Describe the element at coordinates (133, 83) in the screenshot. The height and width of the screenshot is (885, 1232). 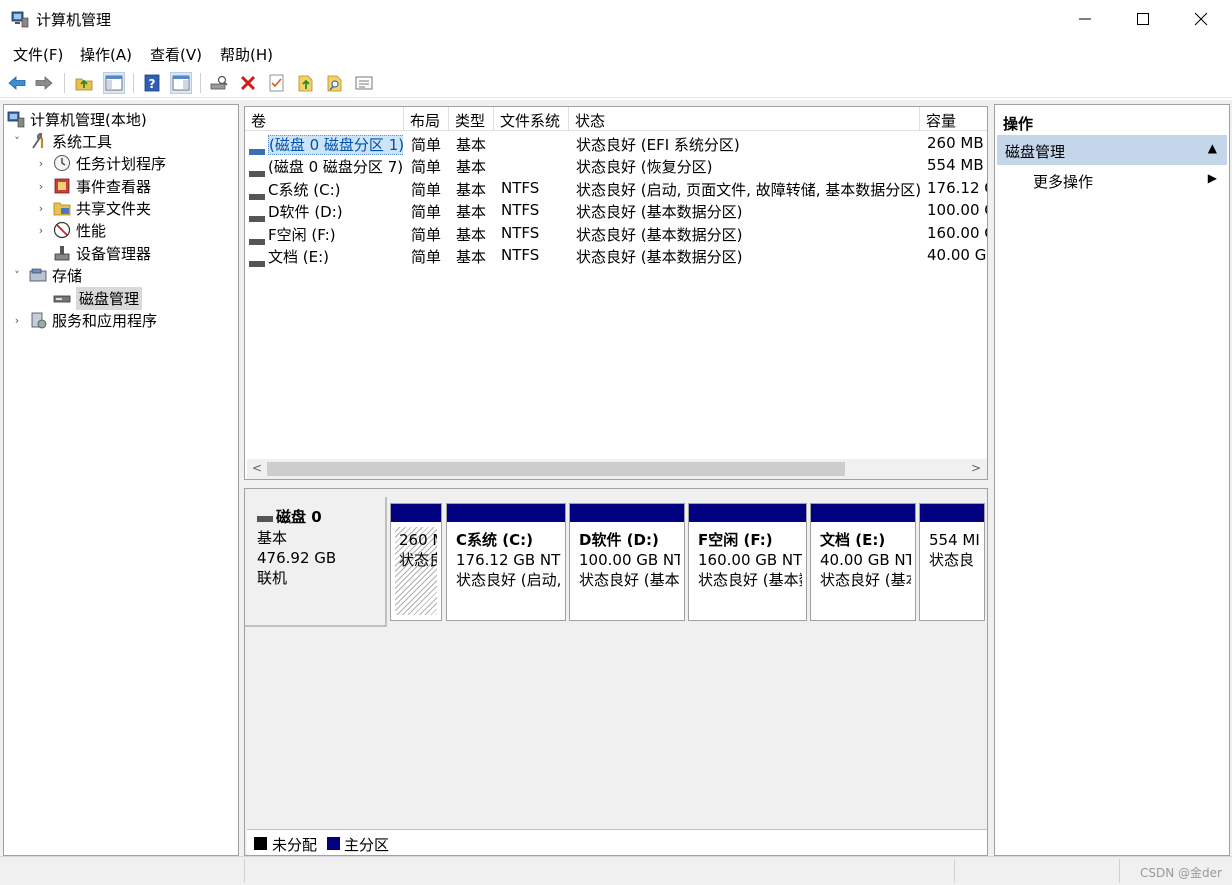
I see `toolbar-separator` at that location.